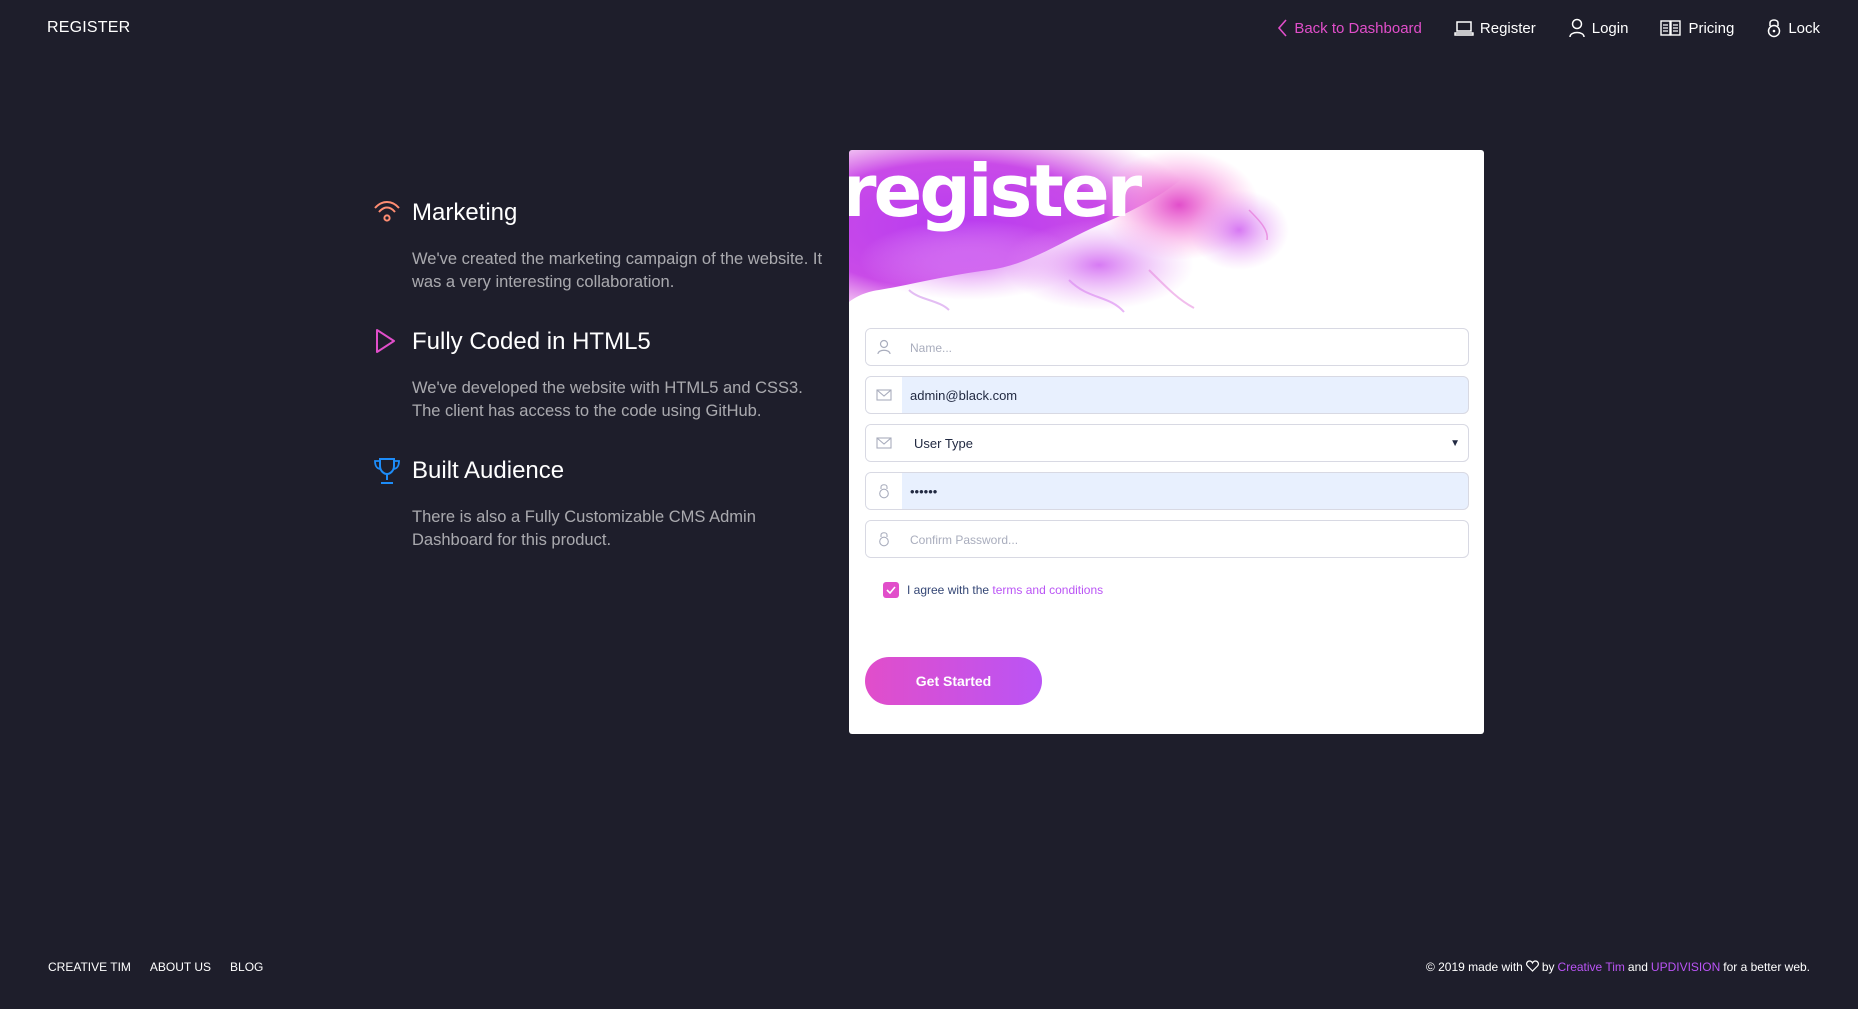 This screenshot has width=1858, height=1009. Describe the element at coordinates (1591, 967) in the screenshot. I see `creative-tim-link: Creative Tim` at that location.